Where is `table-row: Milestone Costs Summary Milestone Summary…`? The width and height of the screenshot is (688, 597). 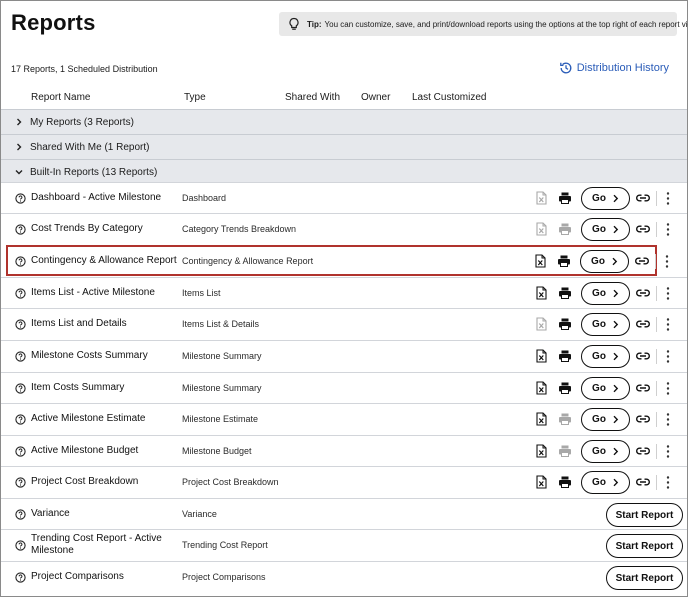
table-row: Milestone Costs Summary Milestone Summary… is located at coordinates (344, 355).